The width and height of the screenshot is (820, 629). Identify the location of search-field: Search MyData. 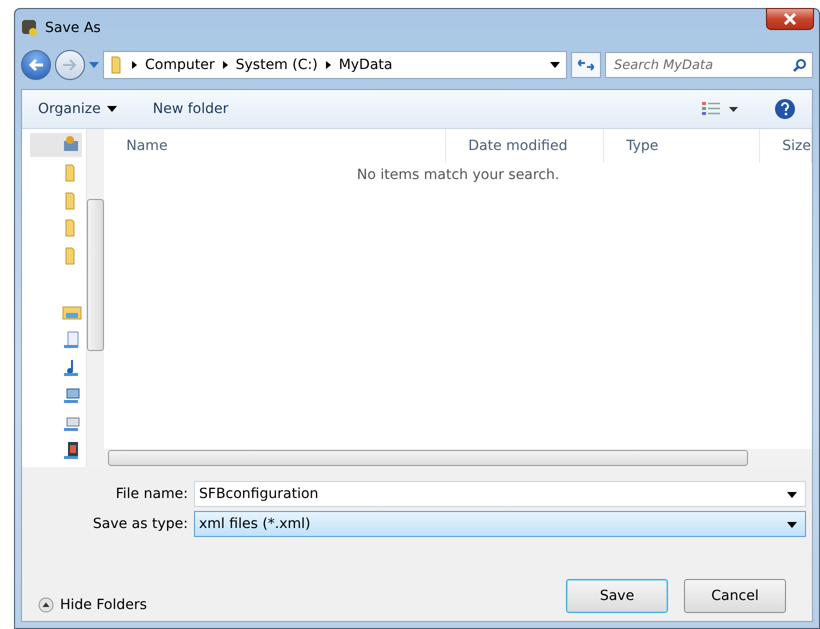
(709, 65).